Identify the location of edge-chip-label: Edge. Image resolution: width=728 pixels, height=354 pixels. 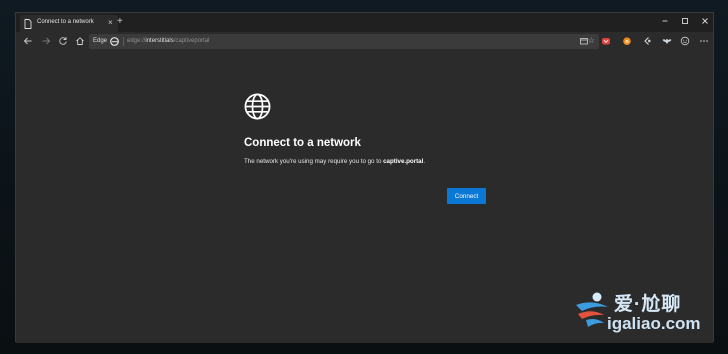
(100, 41).